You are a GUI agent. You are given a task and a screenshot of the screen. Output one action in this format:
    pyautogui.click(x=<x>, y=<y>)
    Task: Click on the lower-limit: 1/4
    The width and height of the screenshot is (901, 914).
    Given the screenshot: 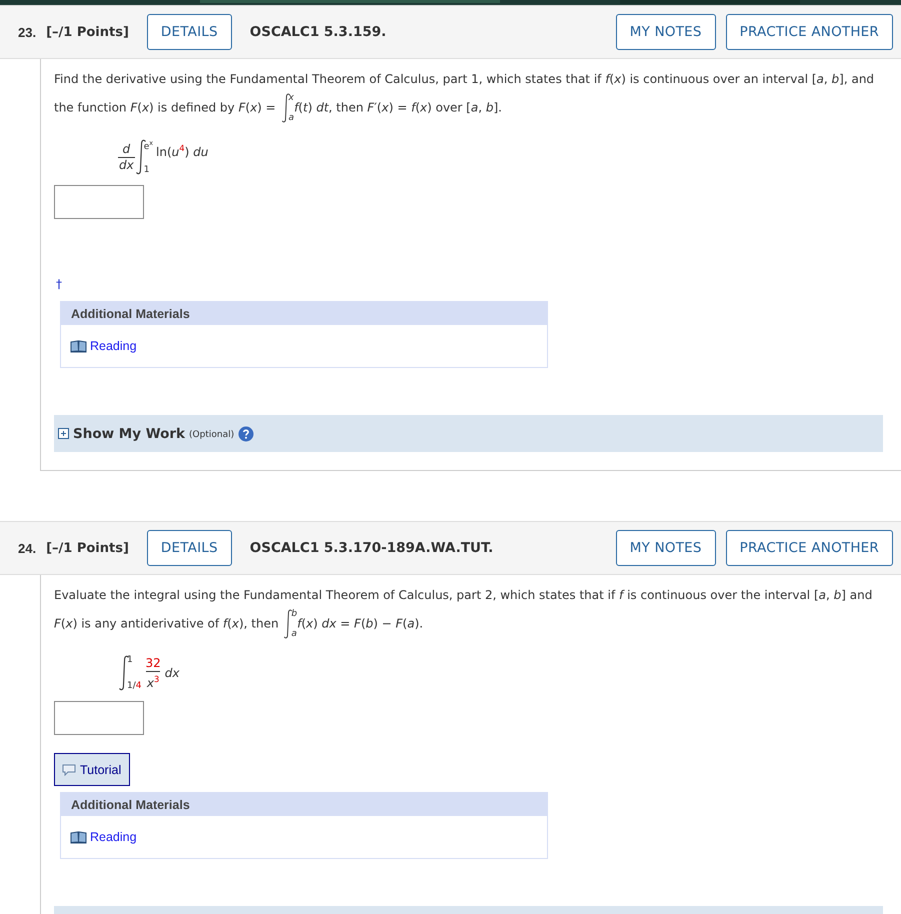 What is the action you would take?
    pyautogui.click(x=134, y=686)
    